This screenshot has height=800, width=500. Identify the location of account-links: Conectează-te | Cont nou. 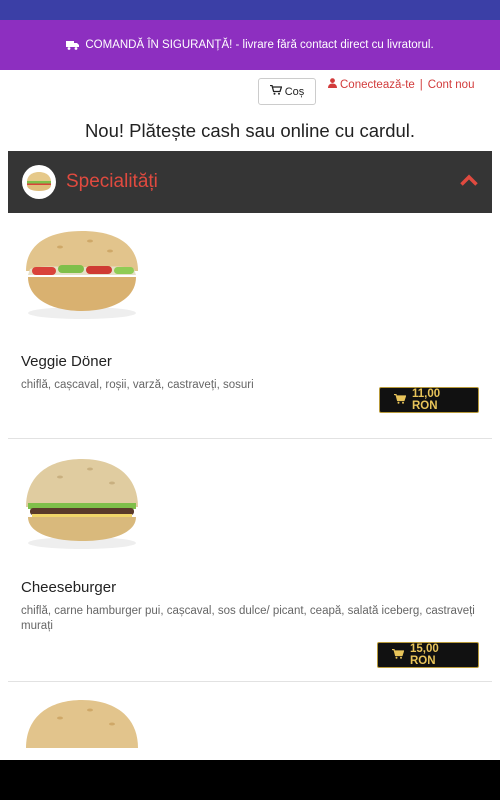
(401, 84).